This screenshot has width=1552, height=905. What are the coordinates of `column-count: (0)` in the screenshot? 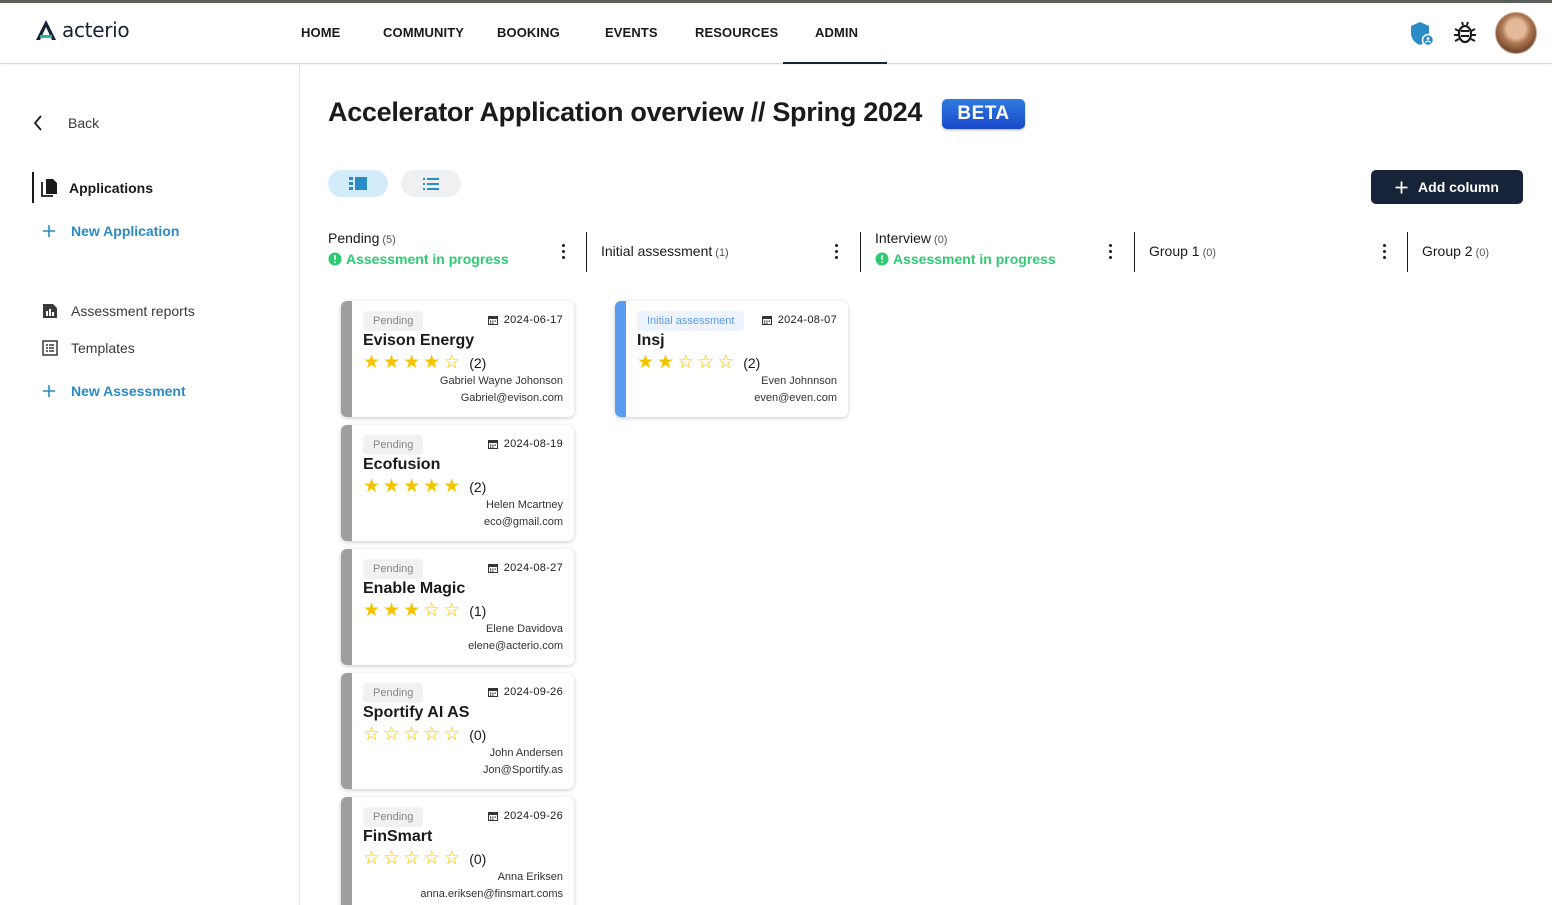 It's located at (941, 240).